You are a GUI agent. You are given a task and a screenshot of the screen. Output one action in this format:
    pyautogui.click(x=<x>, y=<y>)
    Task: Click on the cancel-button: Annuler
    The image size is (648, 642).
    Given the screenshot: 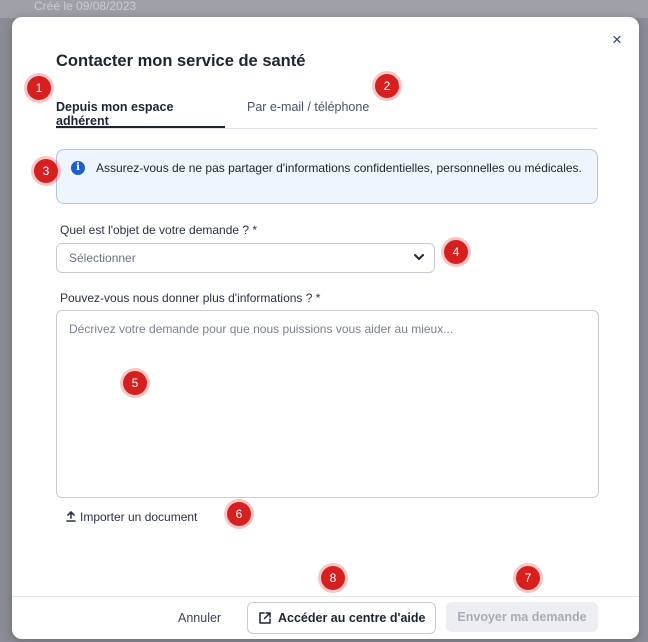 What is the action you would take?
    pyautogui.click(x=199, y=618)
    